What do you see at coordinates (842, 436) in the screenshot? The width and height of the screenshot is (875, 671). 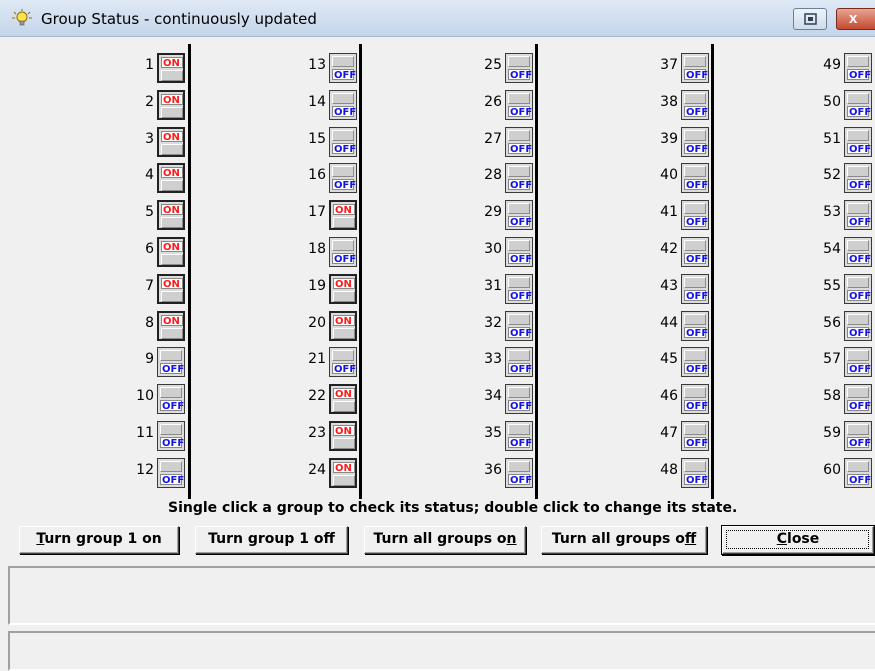 I see `group-59-switch: 59 OFF` at bounding box center [842, 436].